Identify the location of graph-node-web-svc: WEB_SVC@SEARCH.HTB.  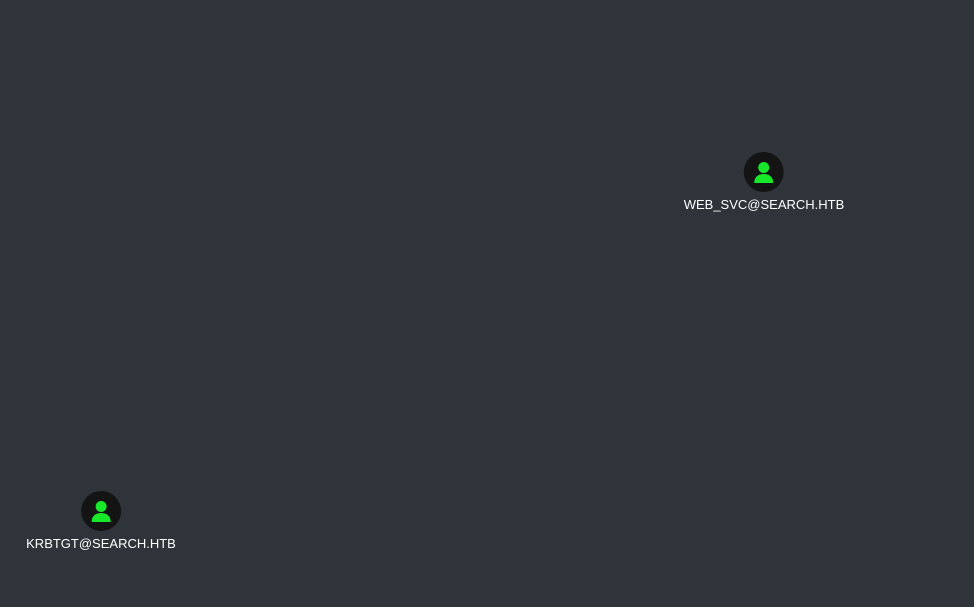
(764, 182).